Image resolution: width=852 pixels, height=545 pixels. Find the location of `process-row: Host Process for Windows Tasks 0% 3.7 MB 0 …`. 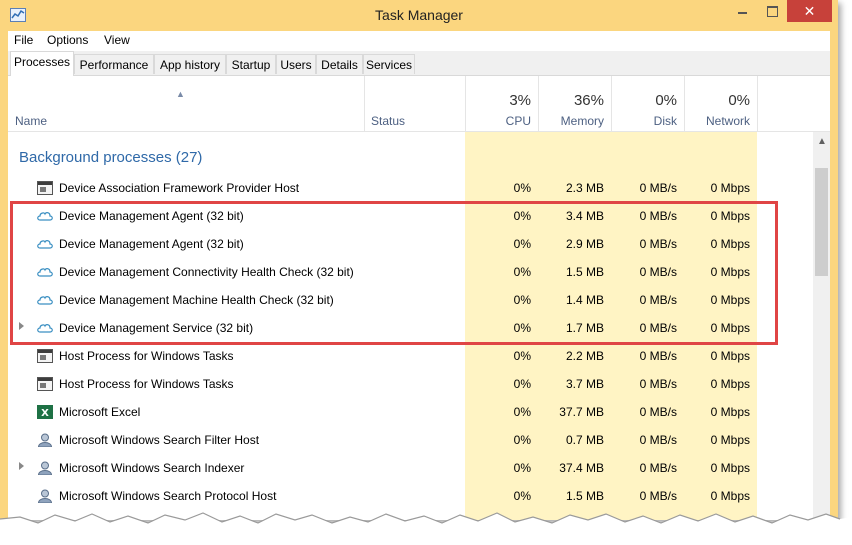

process-row: Host Process for Windows Tasks 0% 3.7 MB 0 … is located at coordinates (410, 384).